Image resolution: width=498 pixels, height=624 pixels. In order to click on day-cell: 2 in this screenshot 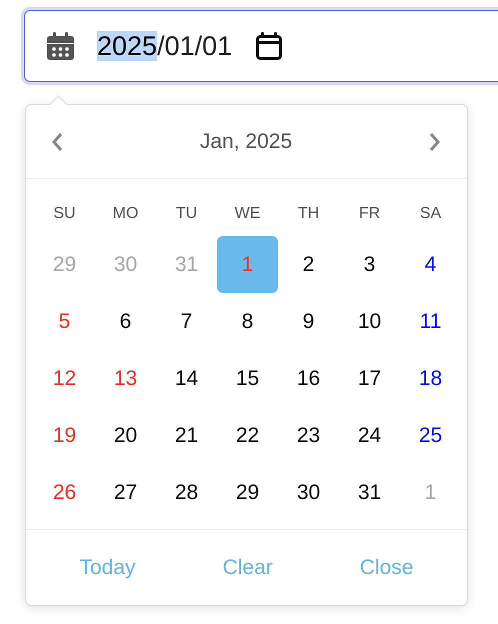, I will do `click(308, 264)`.